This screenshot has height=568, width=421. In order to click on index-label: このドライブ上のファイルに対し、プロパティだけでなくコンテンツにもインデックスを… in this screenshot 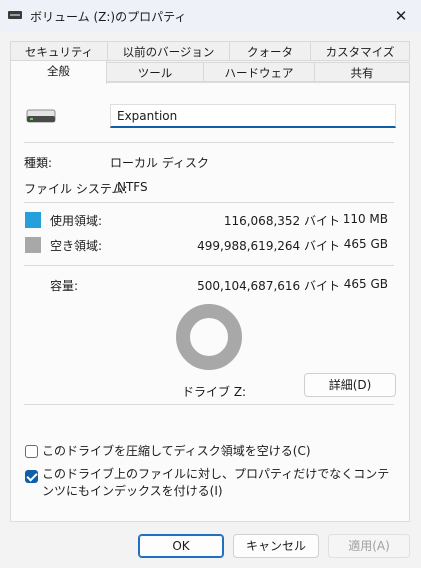, I will do `click(216, 482)`.